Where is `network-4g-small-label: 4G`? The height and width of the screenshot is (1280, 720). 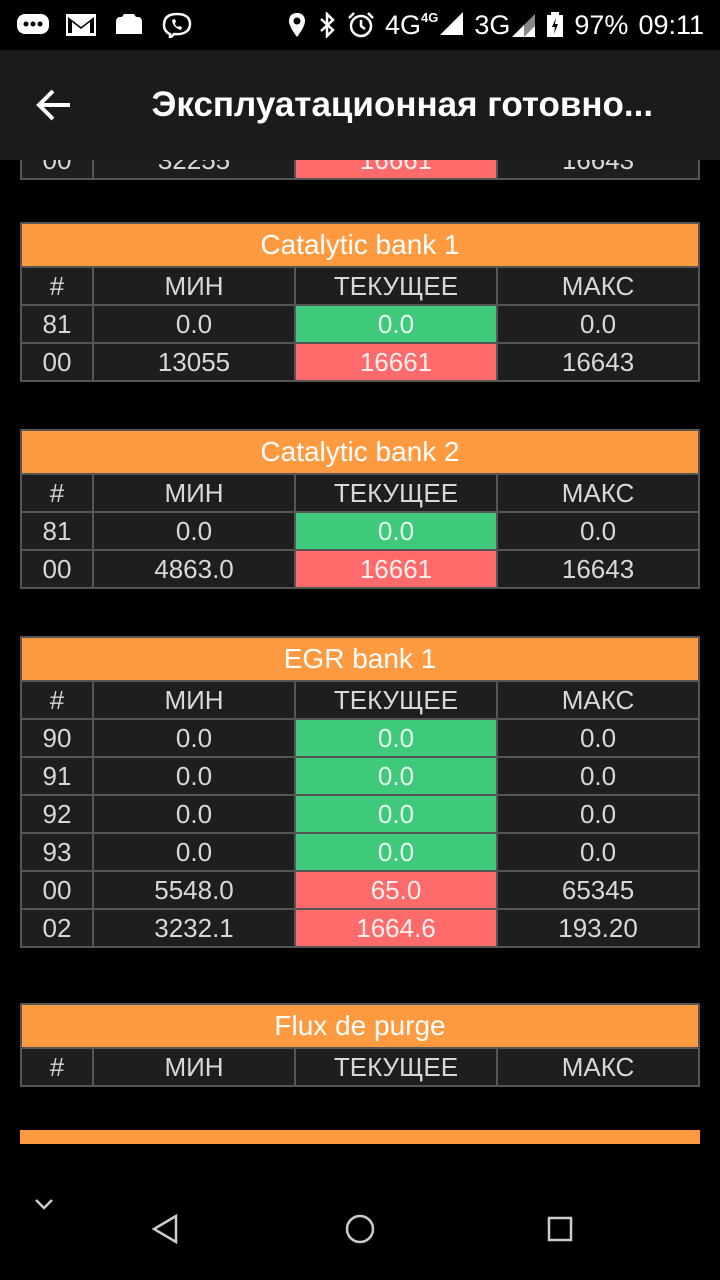 network-4g-small-label: 4G is located at coordinates (430, 17).